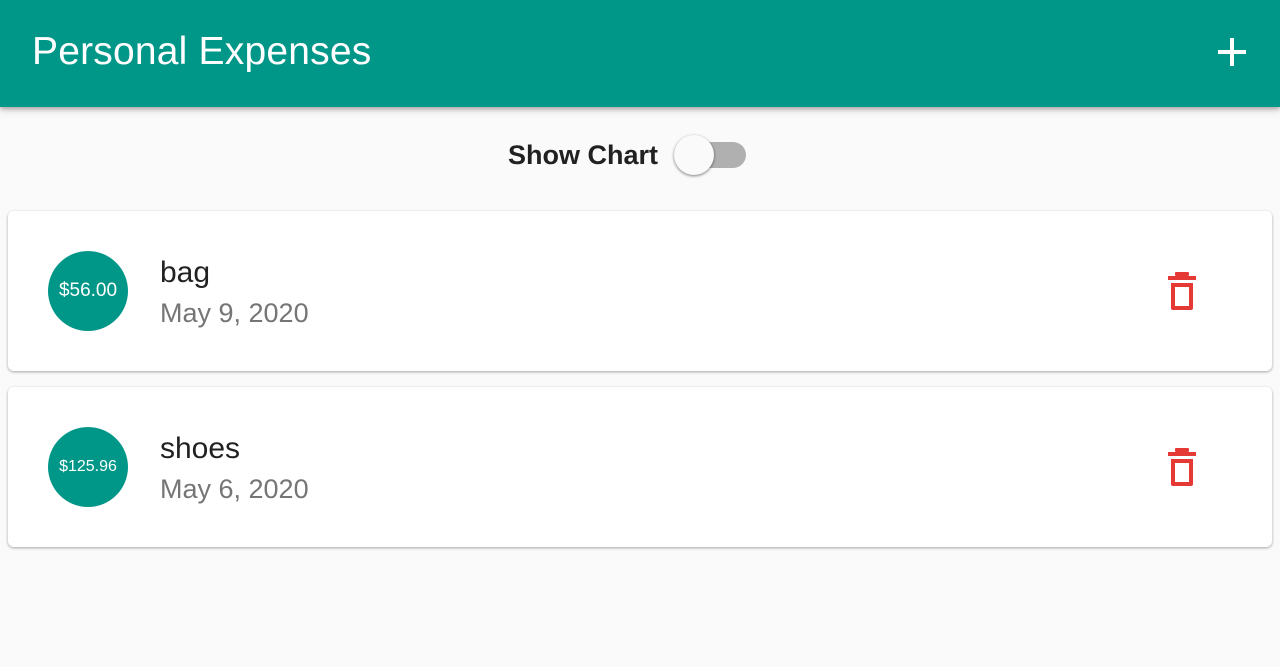  I want to click on add-transaction-button, so click(1232, 52).